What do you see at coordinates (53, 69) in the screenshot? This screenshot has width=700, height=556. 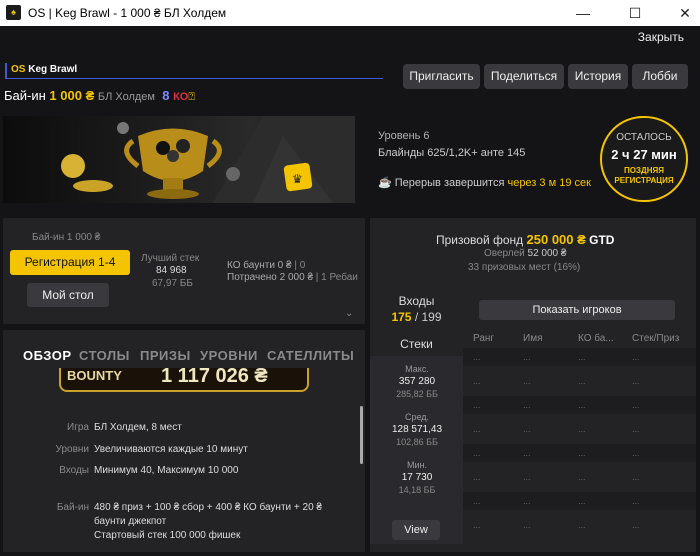 I see `brand-name: Keg Brawl` at bounding box center [53, 69].